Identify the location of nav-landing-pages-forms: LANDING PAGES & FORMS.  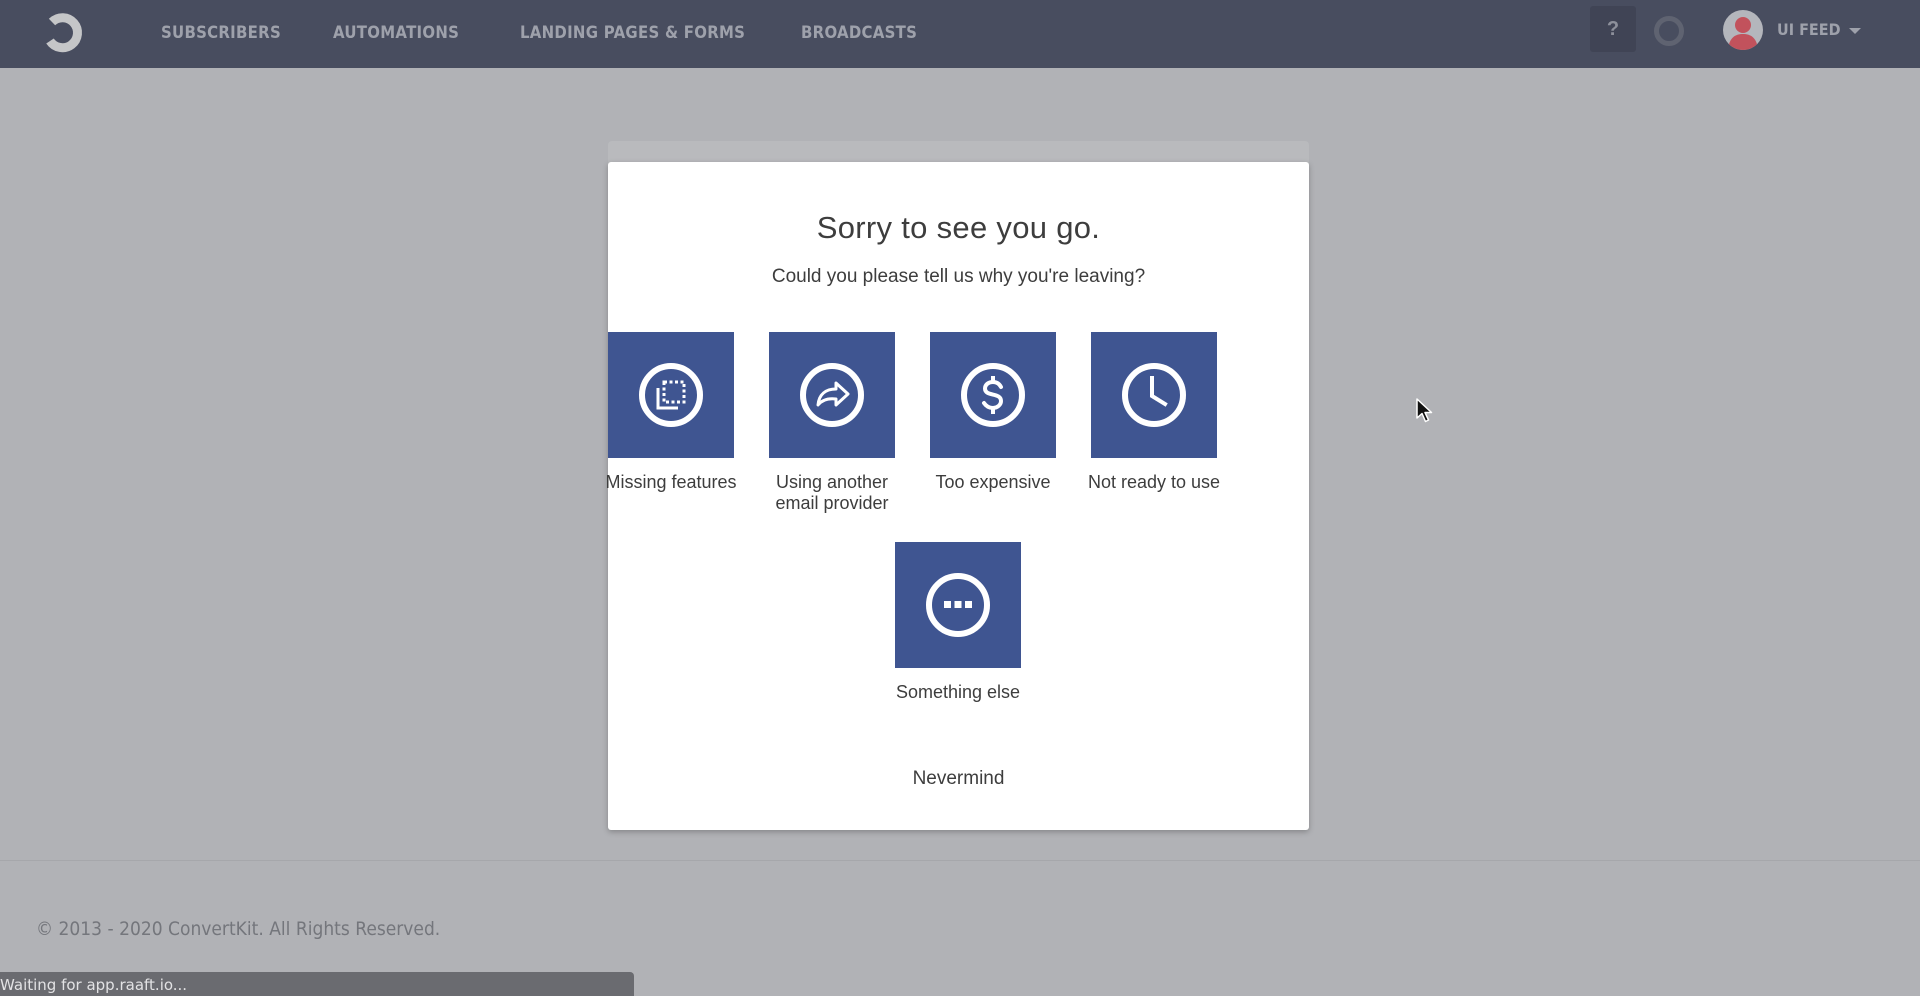
(632, 34).